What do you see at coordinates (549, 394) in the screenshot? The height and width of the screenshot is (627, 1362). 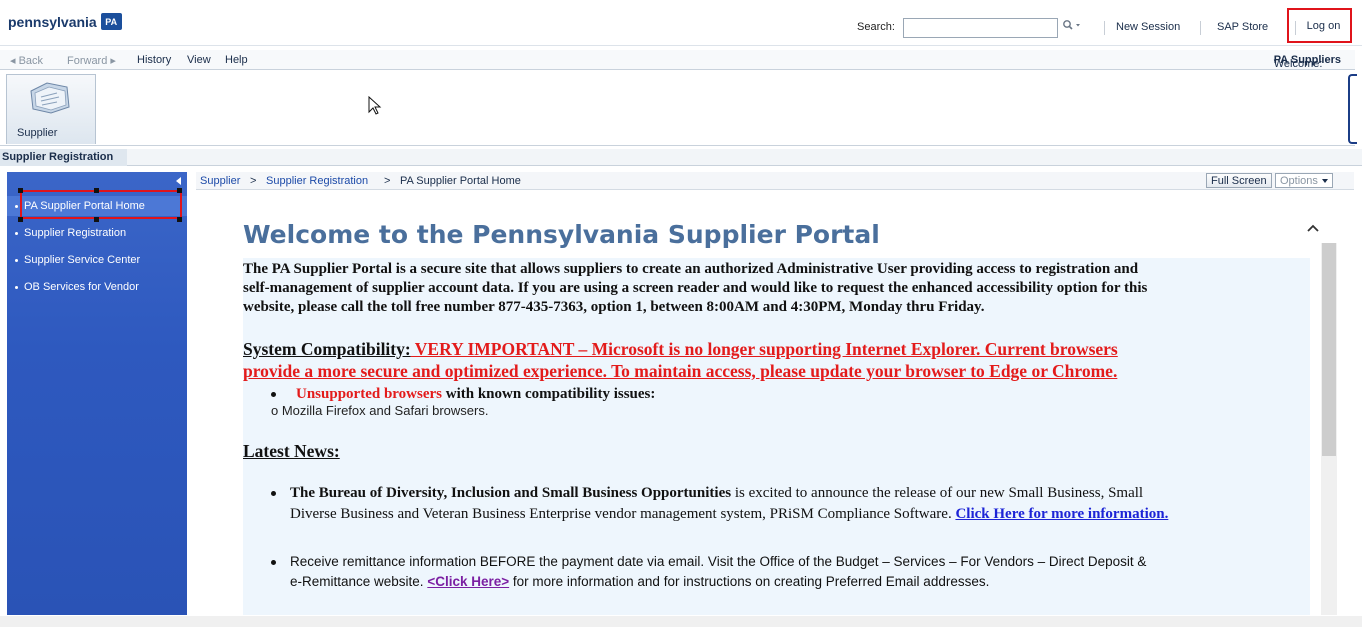 I see `unsupported-browsers-text: with known compatibility issues:` at bounding box center [549, 394].